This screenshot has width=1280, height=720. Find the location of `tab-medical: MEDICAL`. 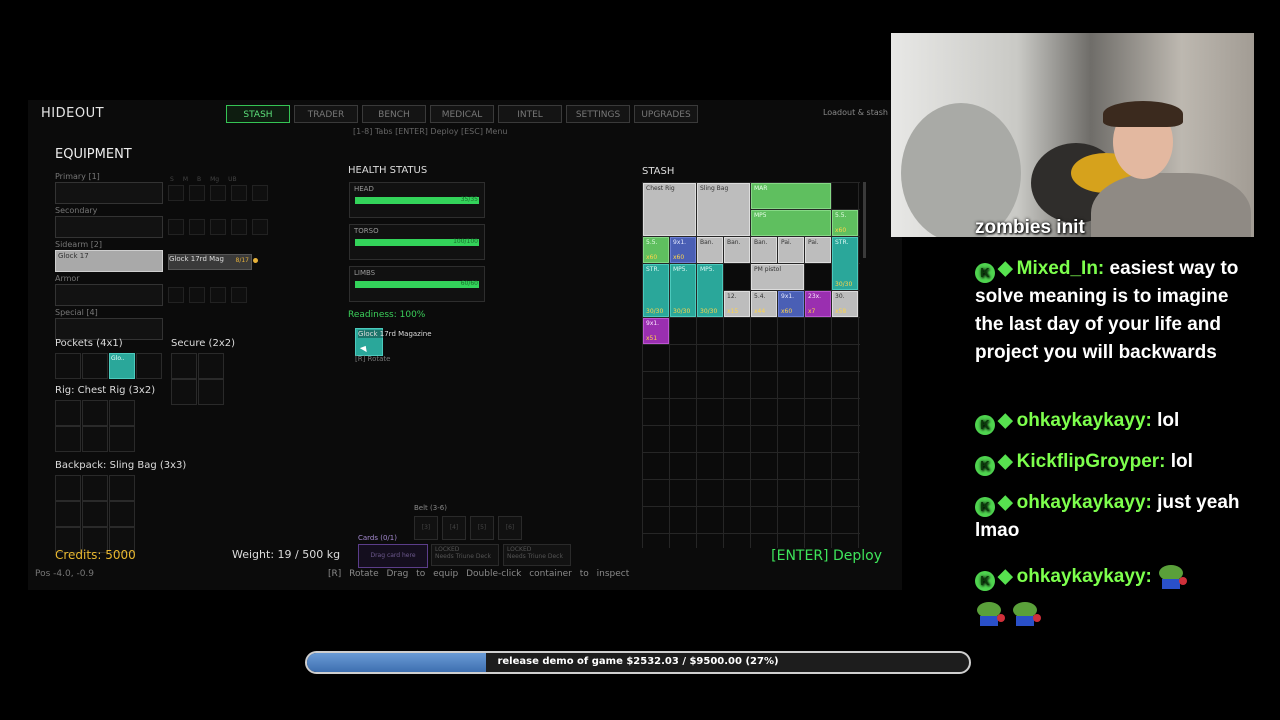

tab-medical: MEDICAL is located at coordinates (462, 114).